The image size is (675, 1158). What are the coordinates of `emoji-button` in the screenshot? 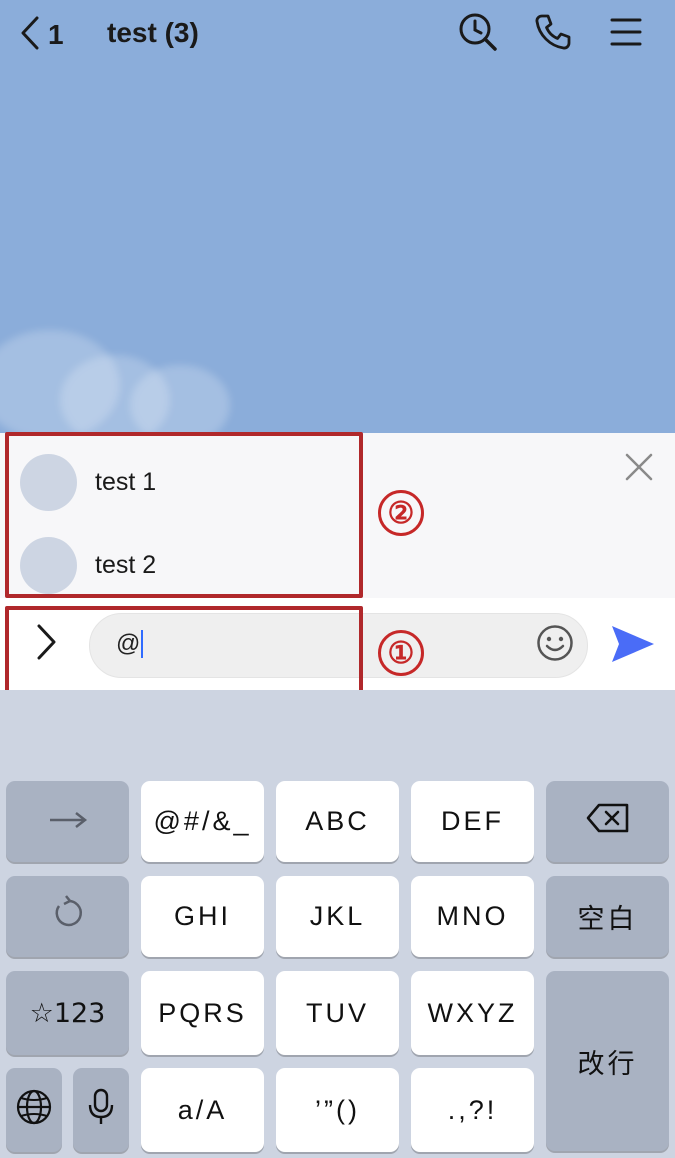 It's located at (555, 645).